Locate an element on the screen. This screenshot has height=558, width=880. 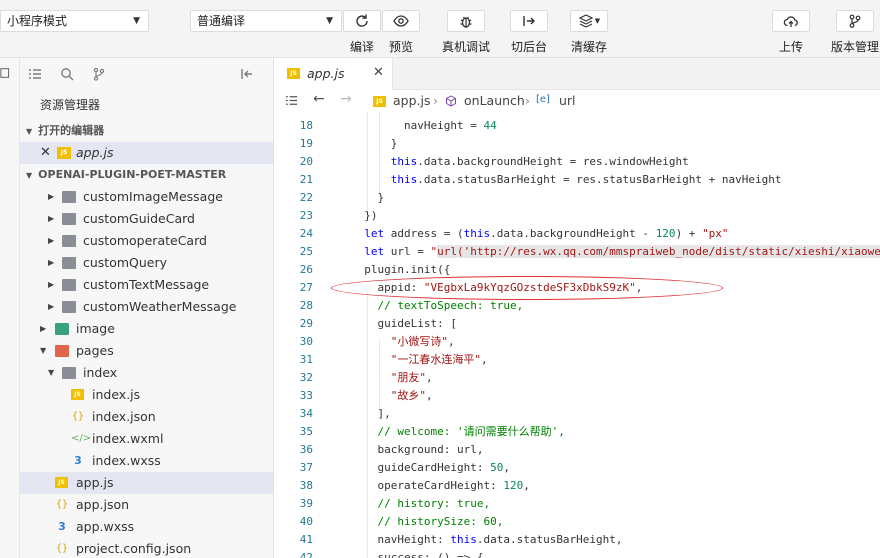
tree-item: ▶ customWeatherMessage is located at coordinates (146, 307).